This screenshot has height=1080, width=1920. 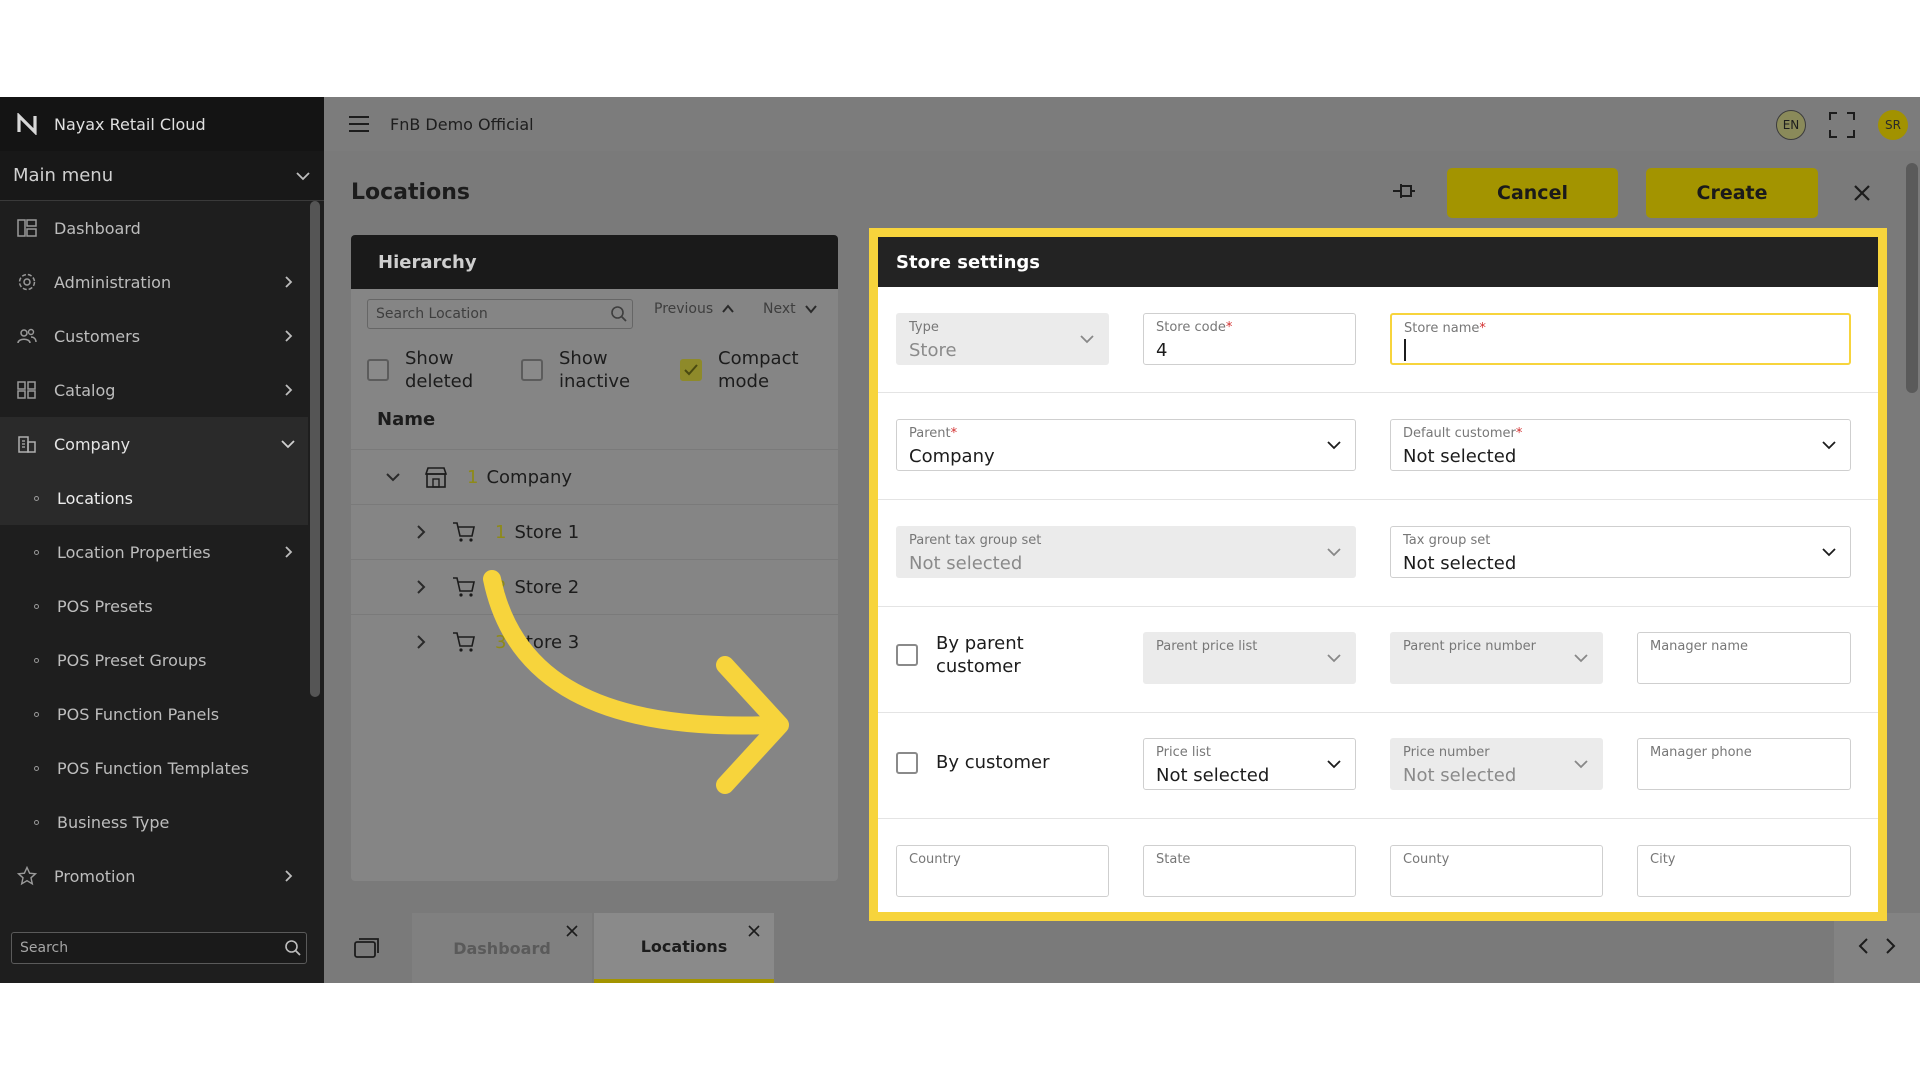 I want to click on sidebar-search-input, so click(x=150, y=948).